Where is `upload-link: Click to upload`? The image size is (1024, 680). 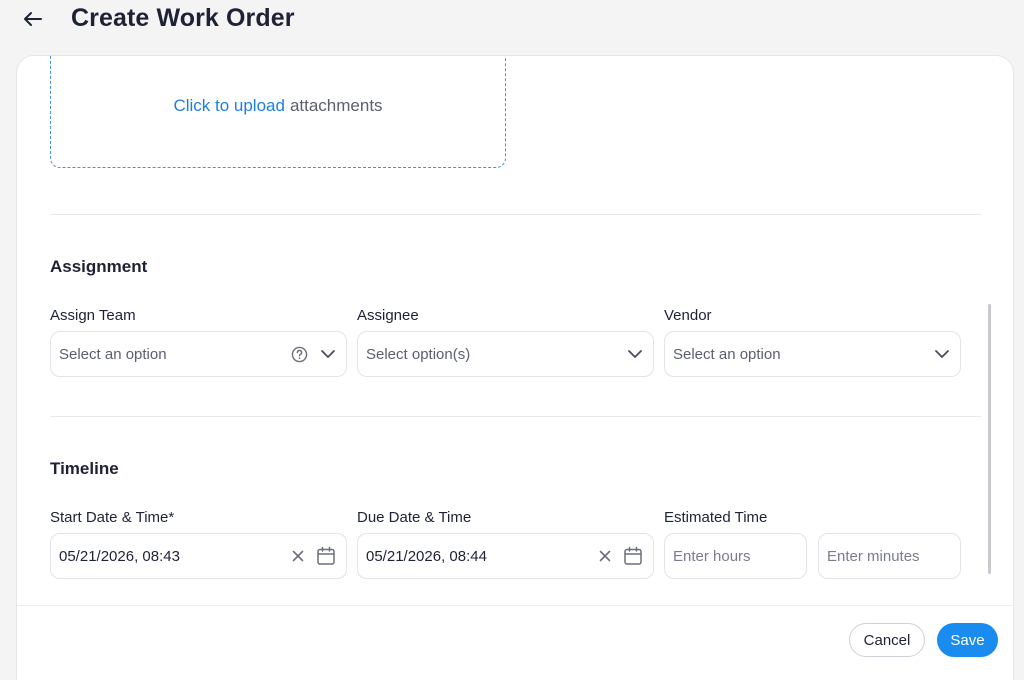
upload-link: Click to upload is located at coordinates (229, 106).